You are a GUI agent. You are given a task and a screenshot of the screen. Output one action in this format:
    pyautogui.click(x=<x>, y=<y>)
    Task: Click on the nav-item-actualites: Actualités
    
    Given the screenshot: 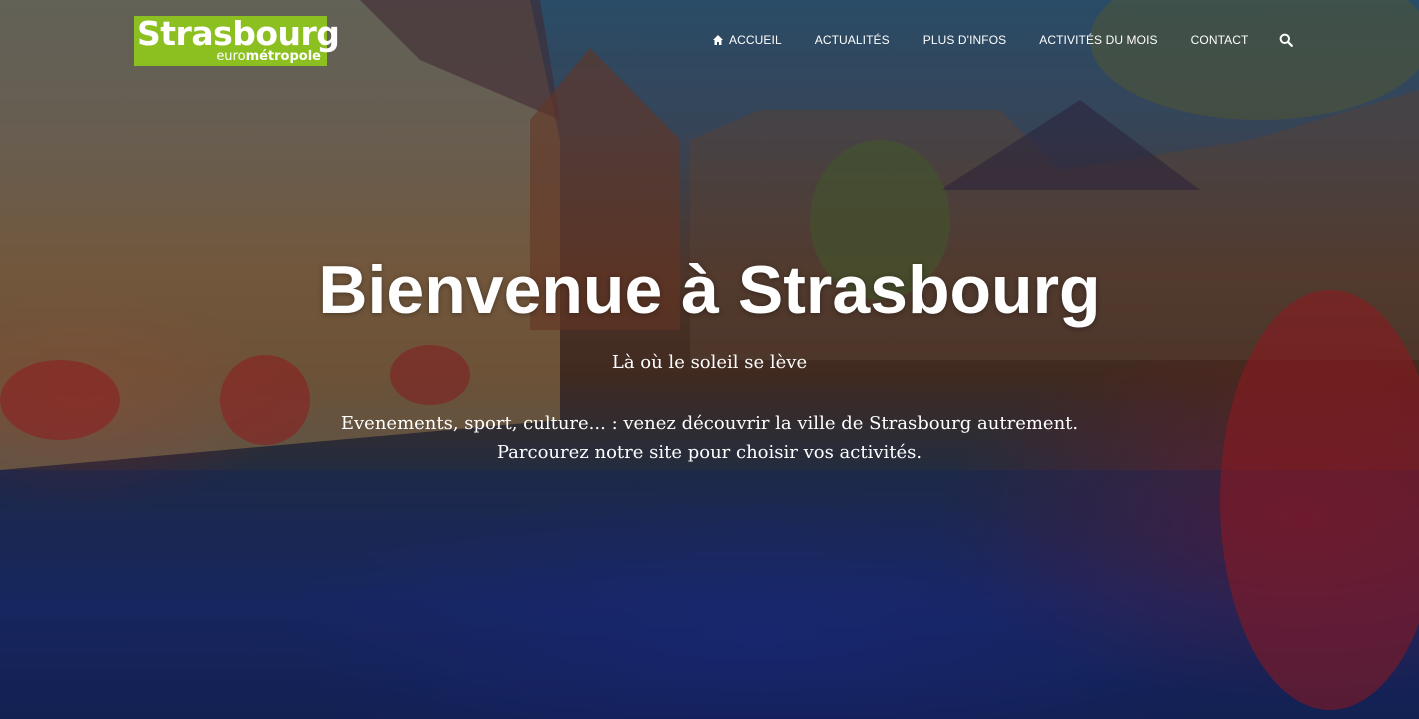 What is the action you would take?
    pyautogui.click(x=852, y=40)
    